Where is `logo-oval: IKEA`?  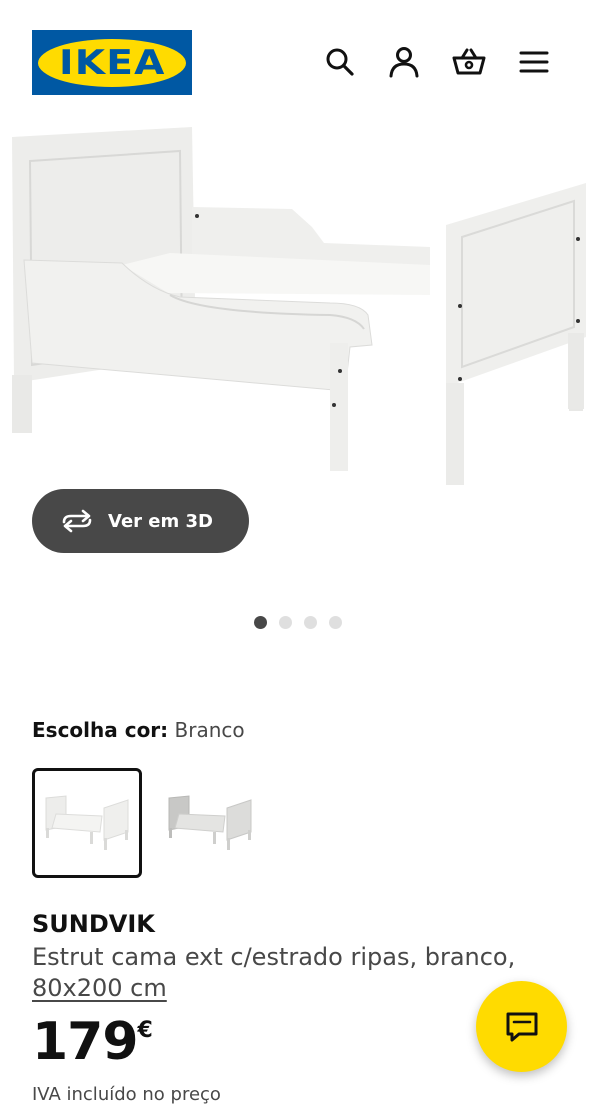
logo-oval: IKEA is located at coordinates (112, 62).